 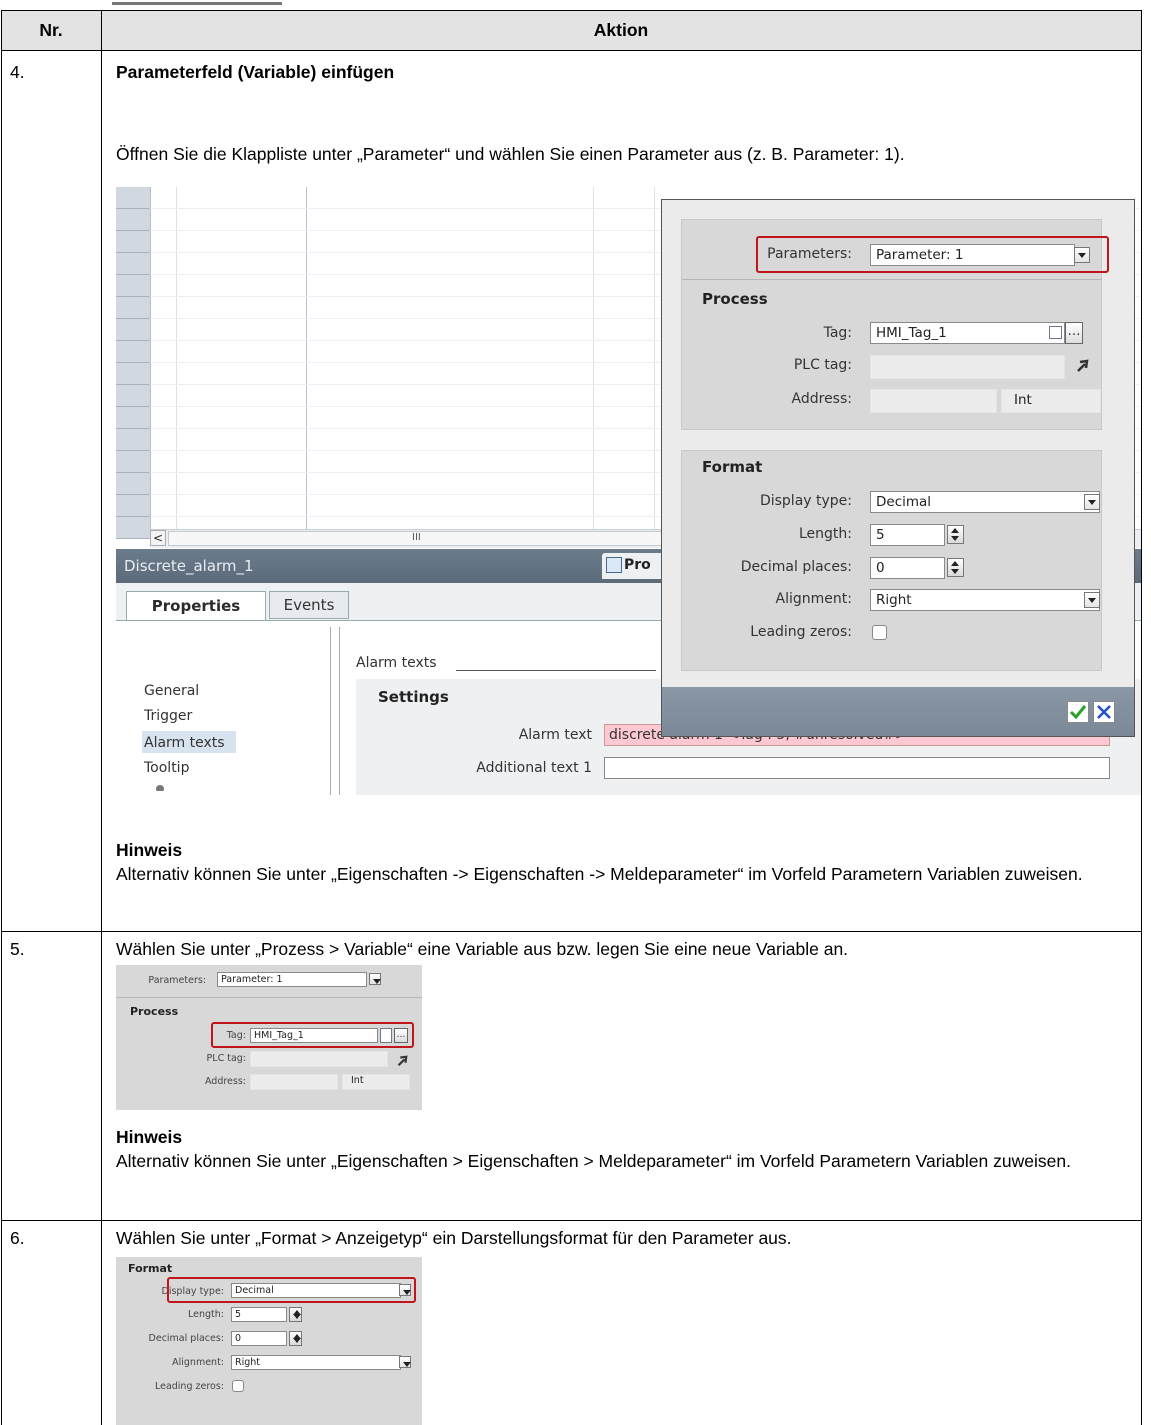 What do you see at coordinates (621, 30) in the screenshot?
I see `header-aktion: Aktion` at bounding box center [621, 30].